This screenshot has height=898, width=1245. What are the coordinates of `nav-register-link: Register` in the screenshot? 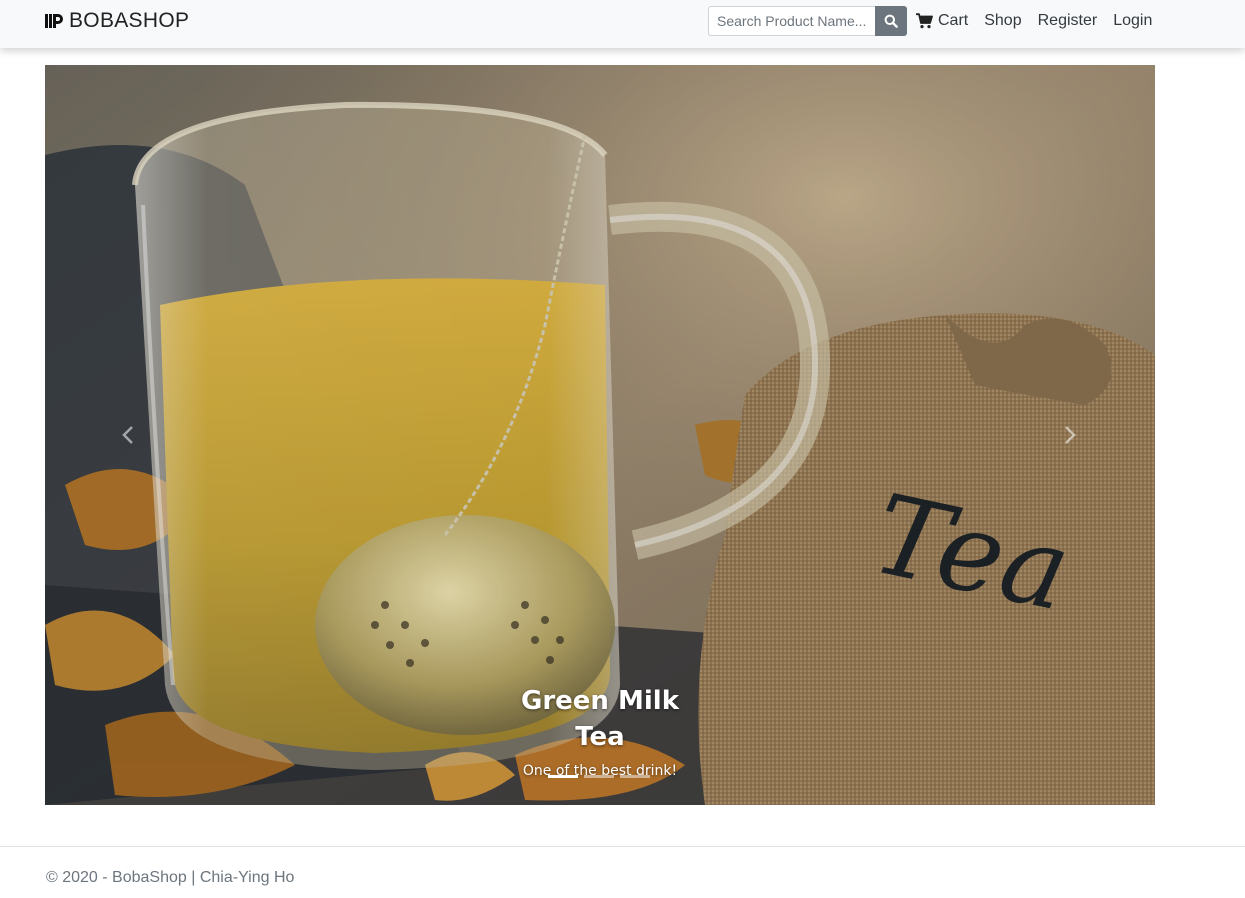 It's located at (1068, 21).